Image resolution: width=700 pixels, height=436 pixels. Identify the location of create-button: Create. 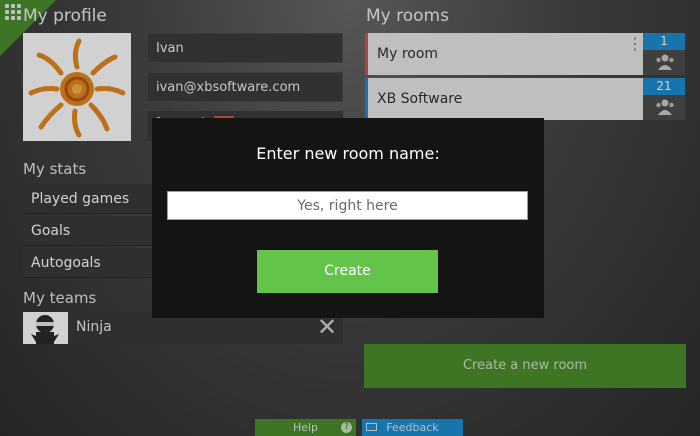
(347, 271).